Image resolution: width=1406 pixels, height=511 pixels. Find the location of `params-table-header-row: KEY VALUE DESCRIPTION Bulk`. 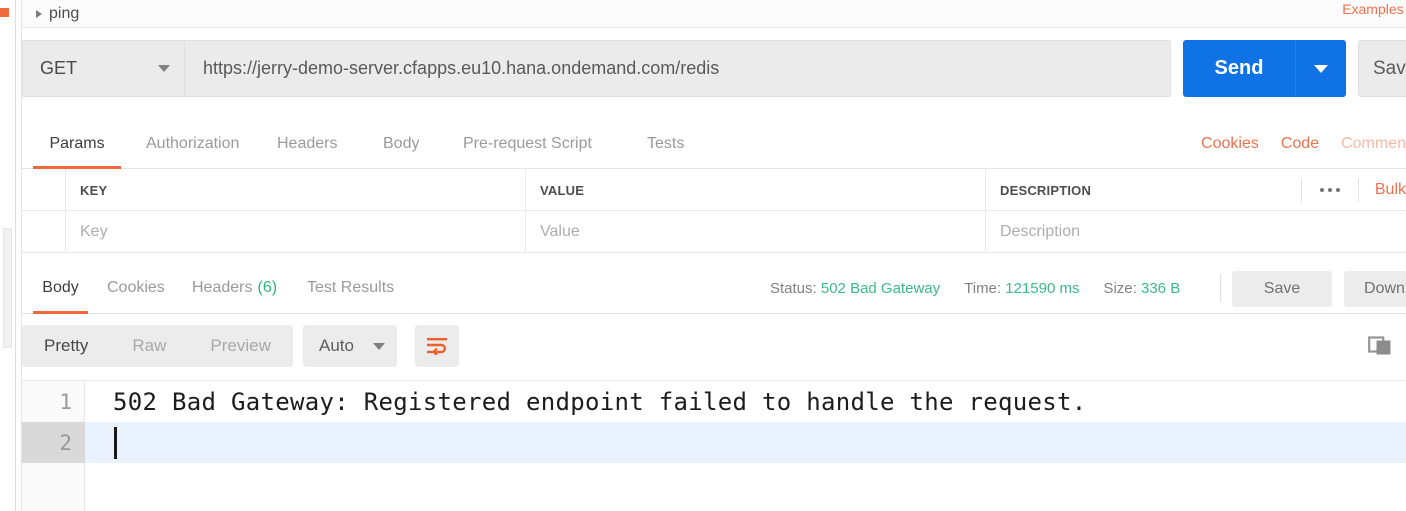

params-table-header-row: KEY VALUE DESCRIPTION Bulk is located at coordinates (714, 190).